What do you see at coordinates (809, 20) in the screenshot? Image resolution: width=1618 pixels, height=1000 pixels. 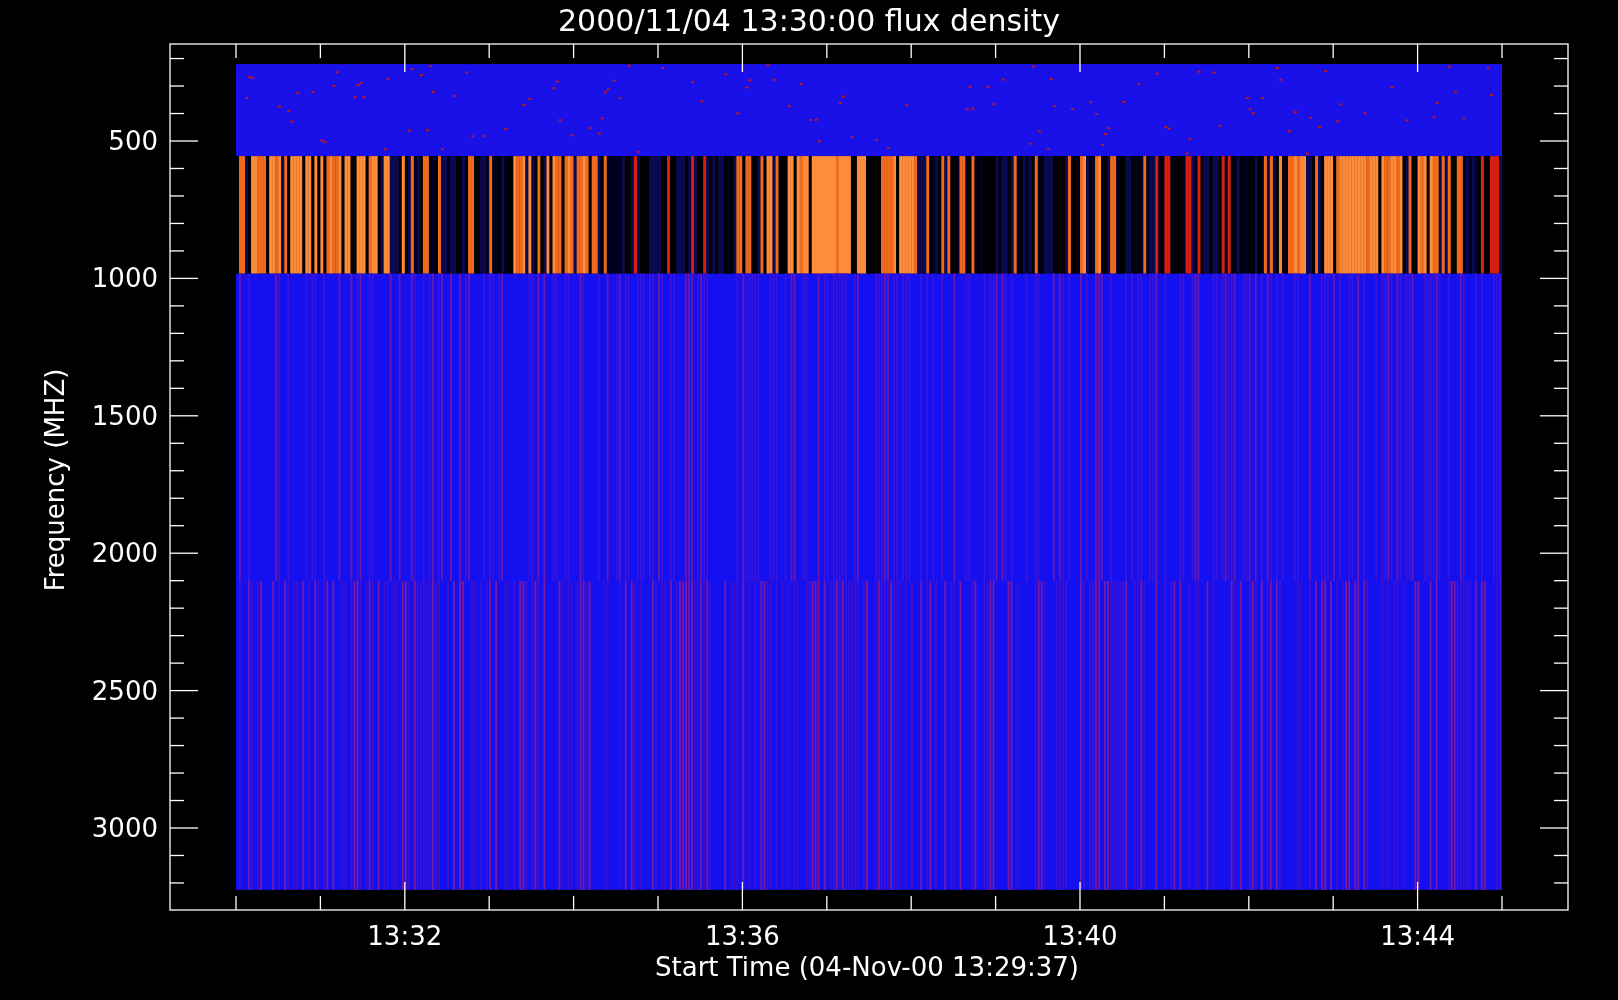 I see `plot-title: 2000/11/04 13:30:00 flux density` at bounding box center [809, 20].